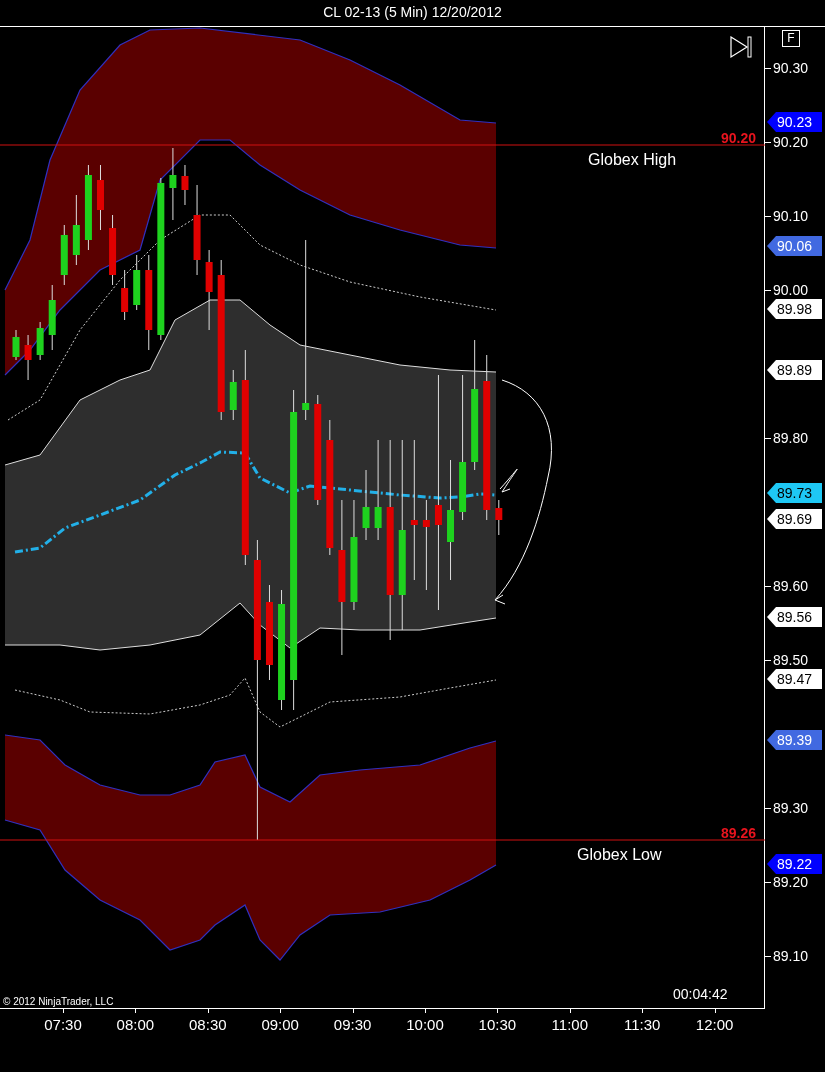  Describe the element at coordinates (632, 160) in the screenshot. I see `level-caption: Globex High` at that location.